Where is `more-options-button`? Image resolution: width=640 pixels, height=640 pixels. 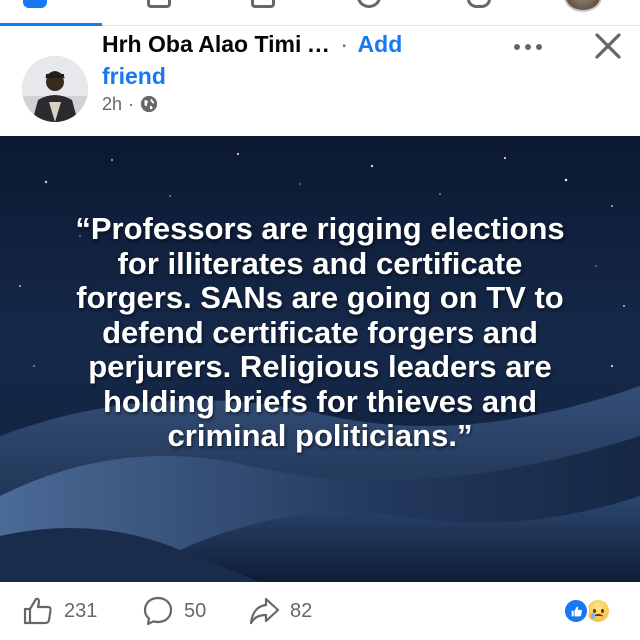 more-options-button is located at coordinates (528, 47).